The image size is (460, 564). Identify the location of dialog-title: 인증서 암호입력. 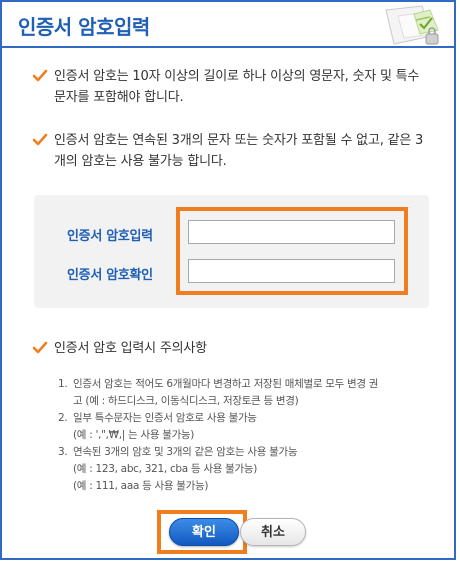
(84, 27).